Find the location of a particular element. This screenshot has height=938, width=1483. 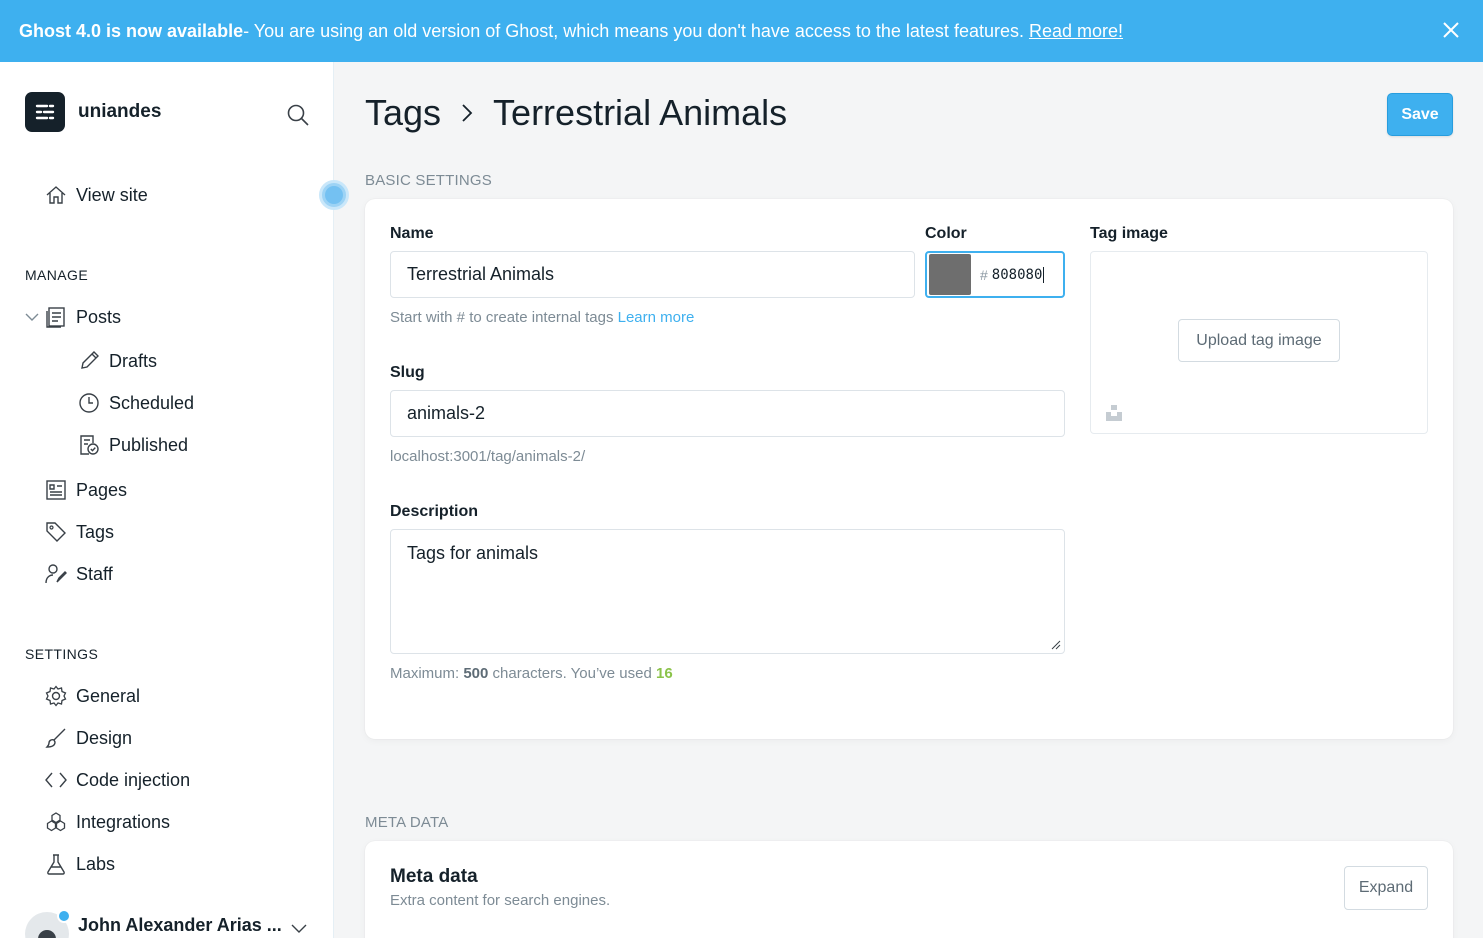

sidebar-item-pages: Pages is located at coordinates (86, 490).